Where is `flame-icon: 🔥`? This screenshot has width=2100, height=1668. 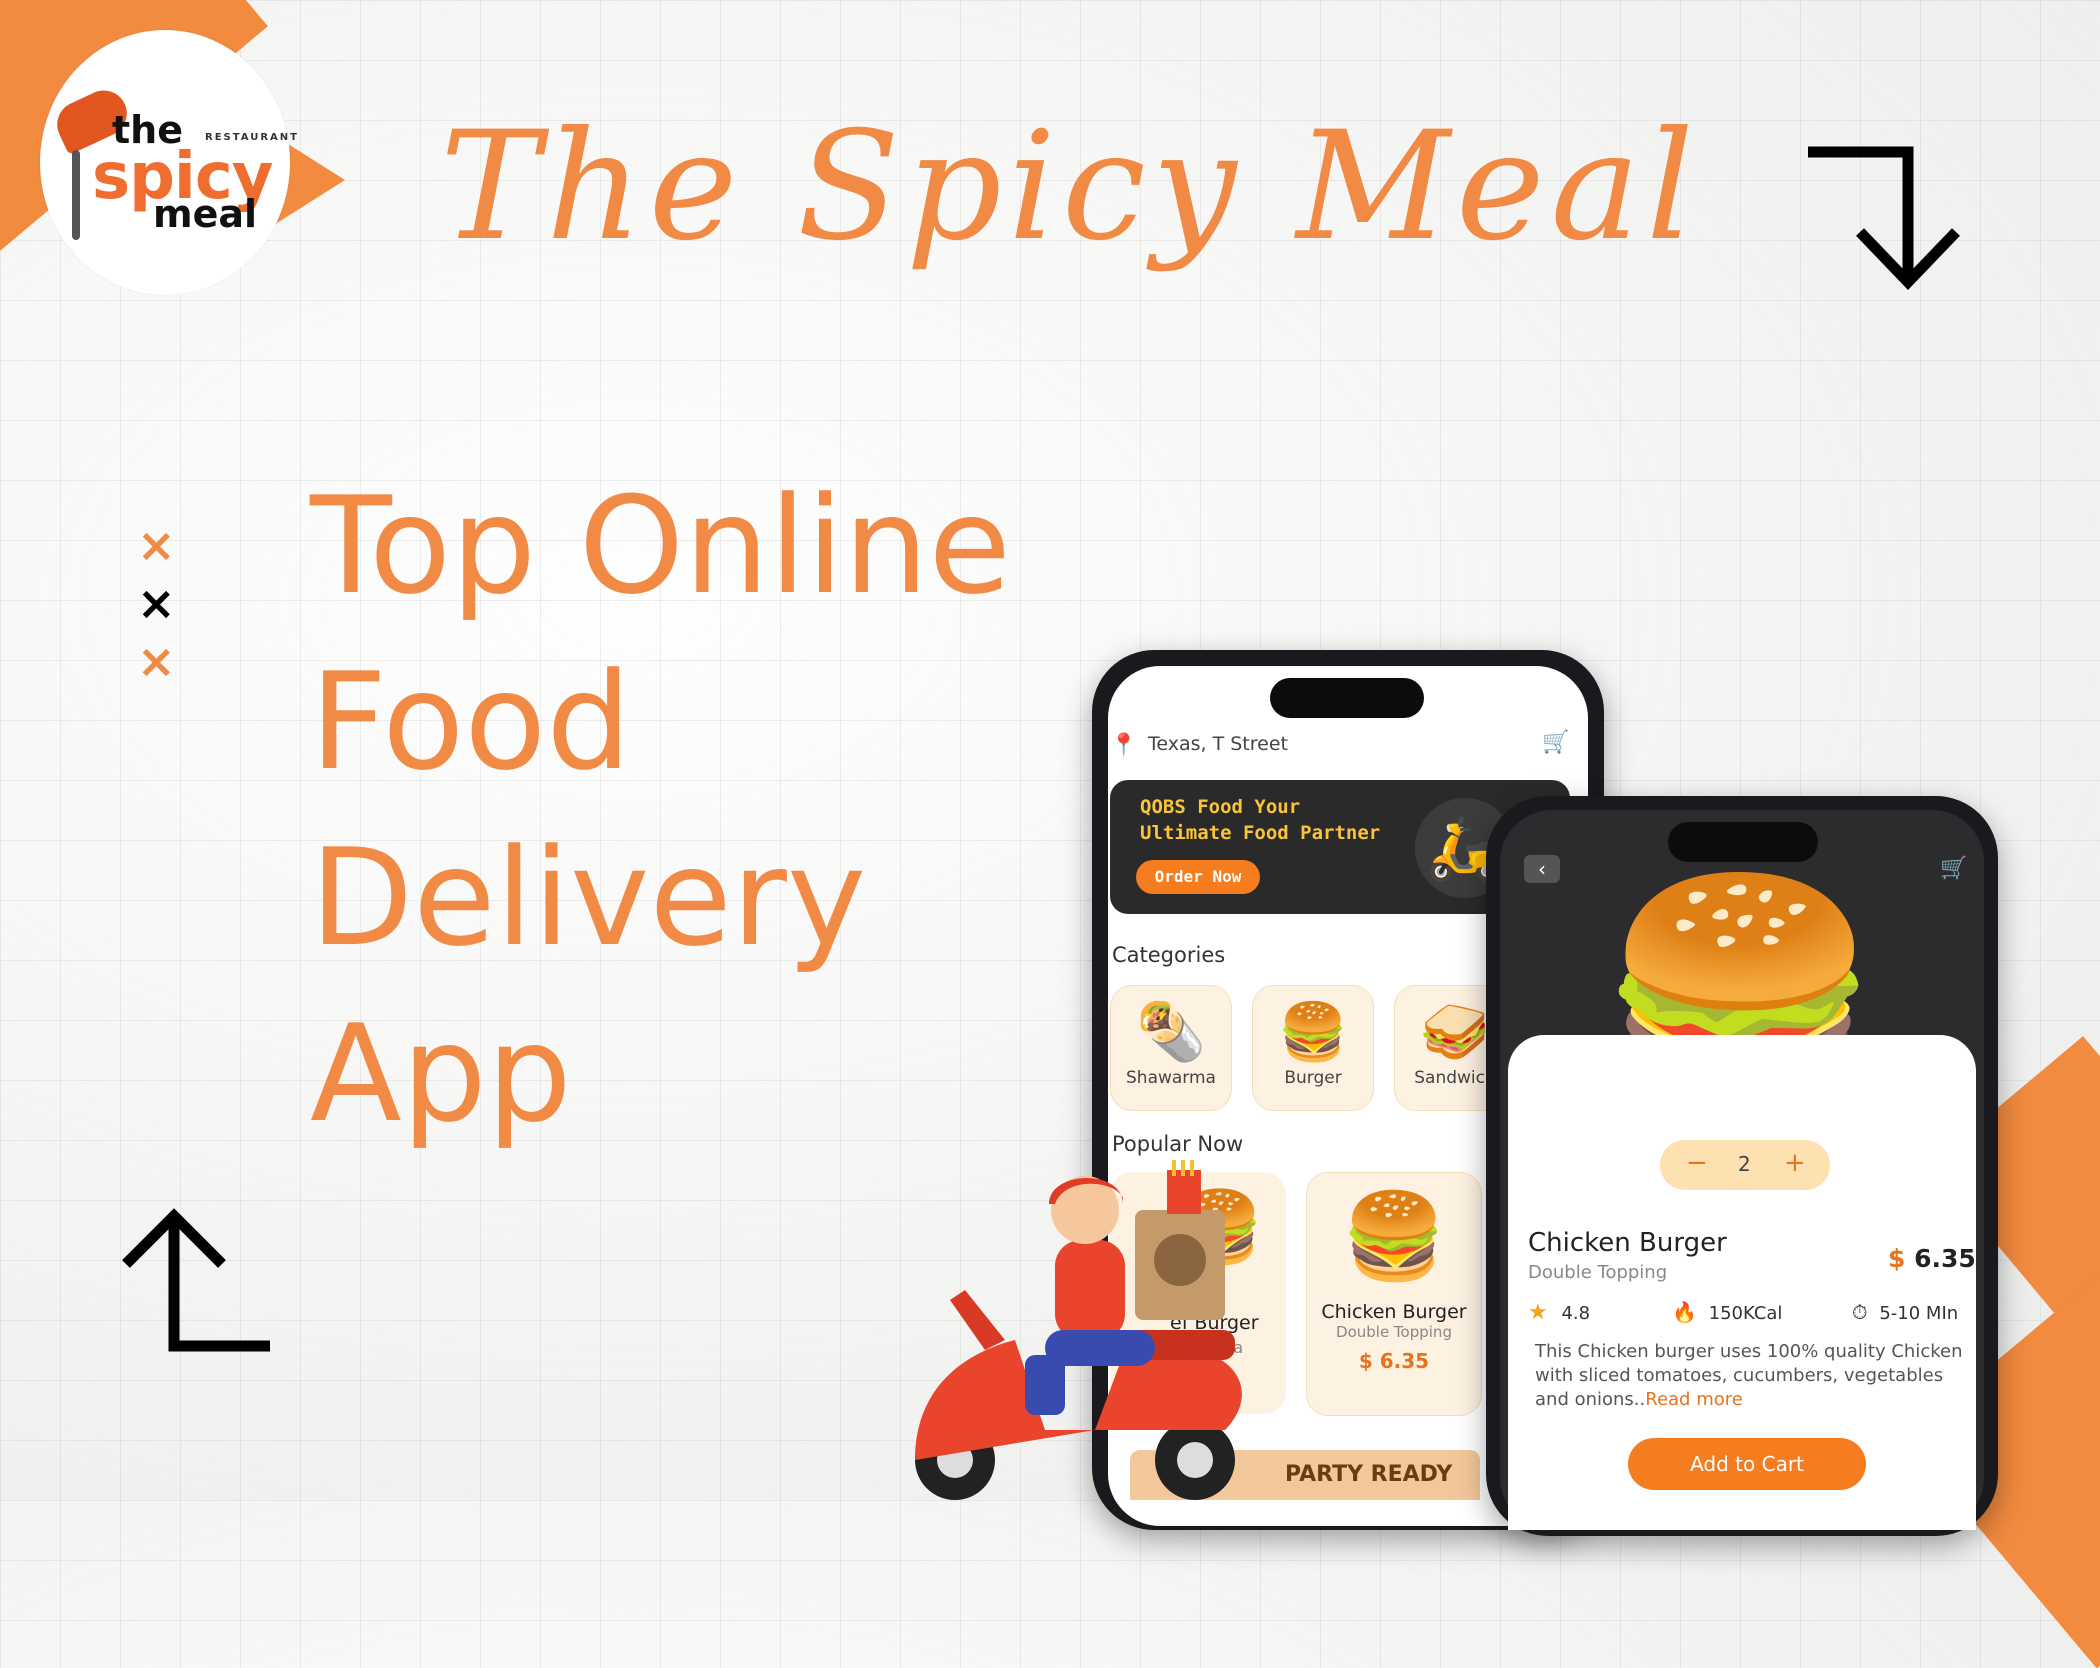 flame-icon: 🔥 is located at coordinates (1684, 1312).